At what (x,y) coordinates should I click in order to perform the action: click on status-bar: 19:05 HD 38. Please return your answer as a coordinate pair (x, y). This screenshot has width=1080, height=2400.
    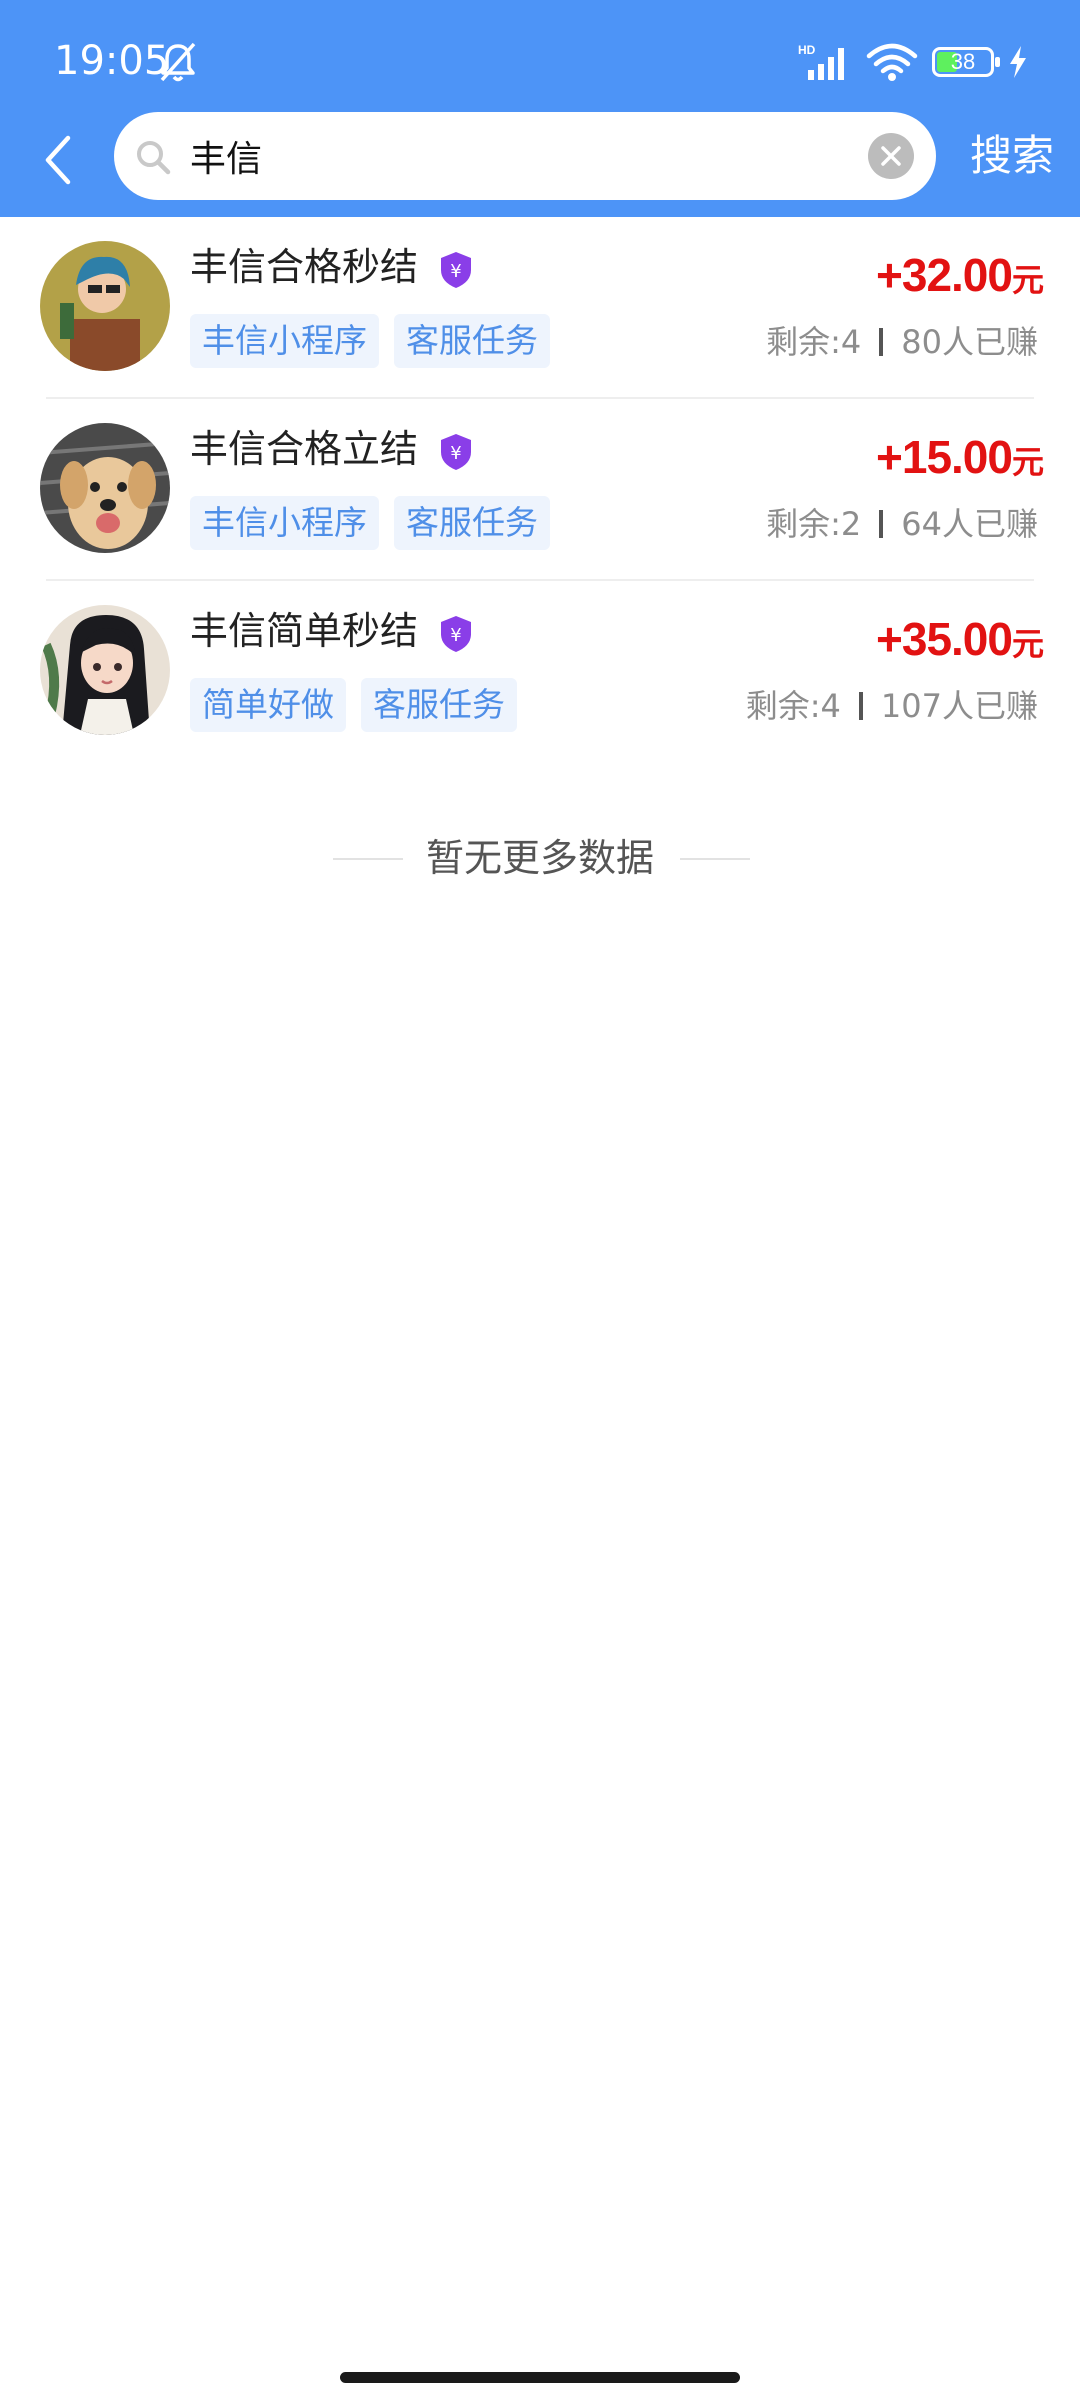
    Looking at the image, I should click on (540, 55).